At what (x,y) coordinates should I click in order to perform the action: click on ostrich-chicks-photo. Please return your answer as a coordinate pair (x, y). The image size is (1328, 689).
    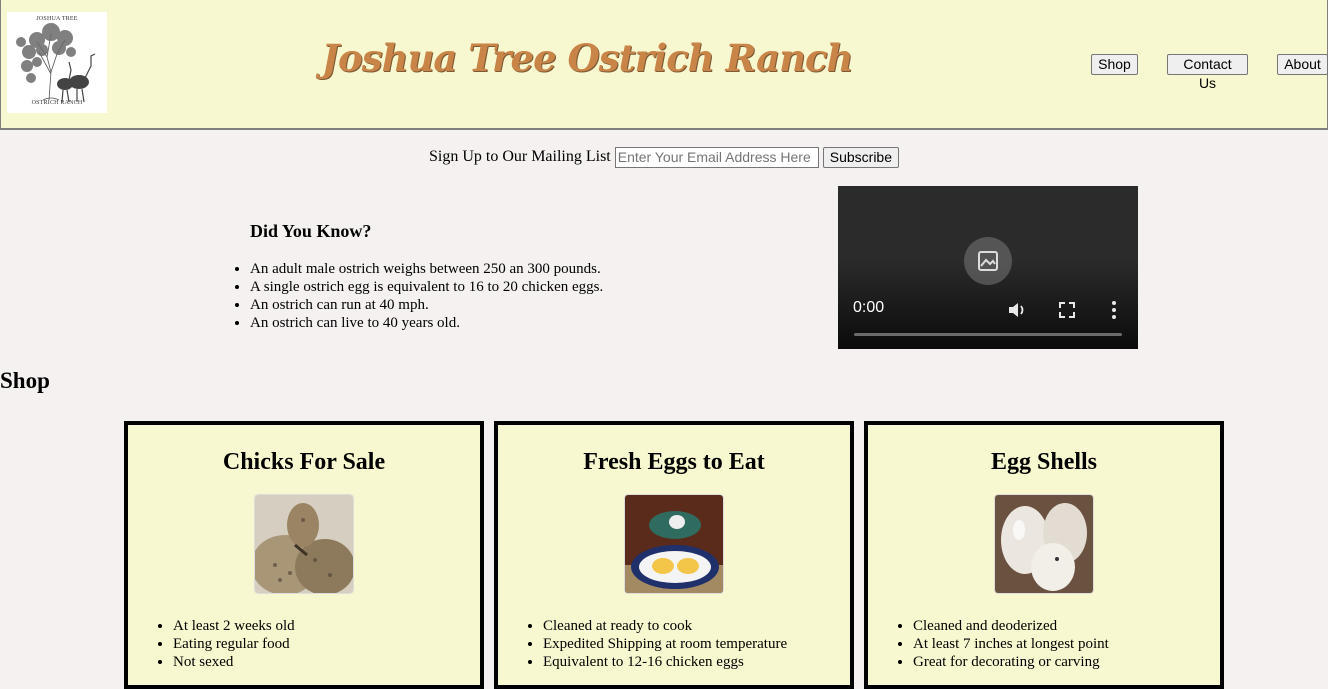
    Looking at the image, I should click on (304, 544).